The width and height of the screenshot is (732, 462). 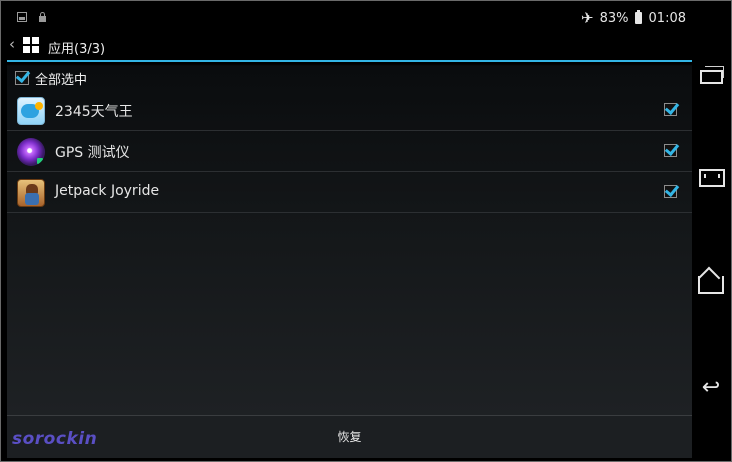 I want to click on navigation-bar: ↩, so click(x=710, y=232).